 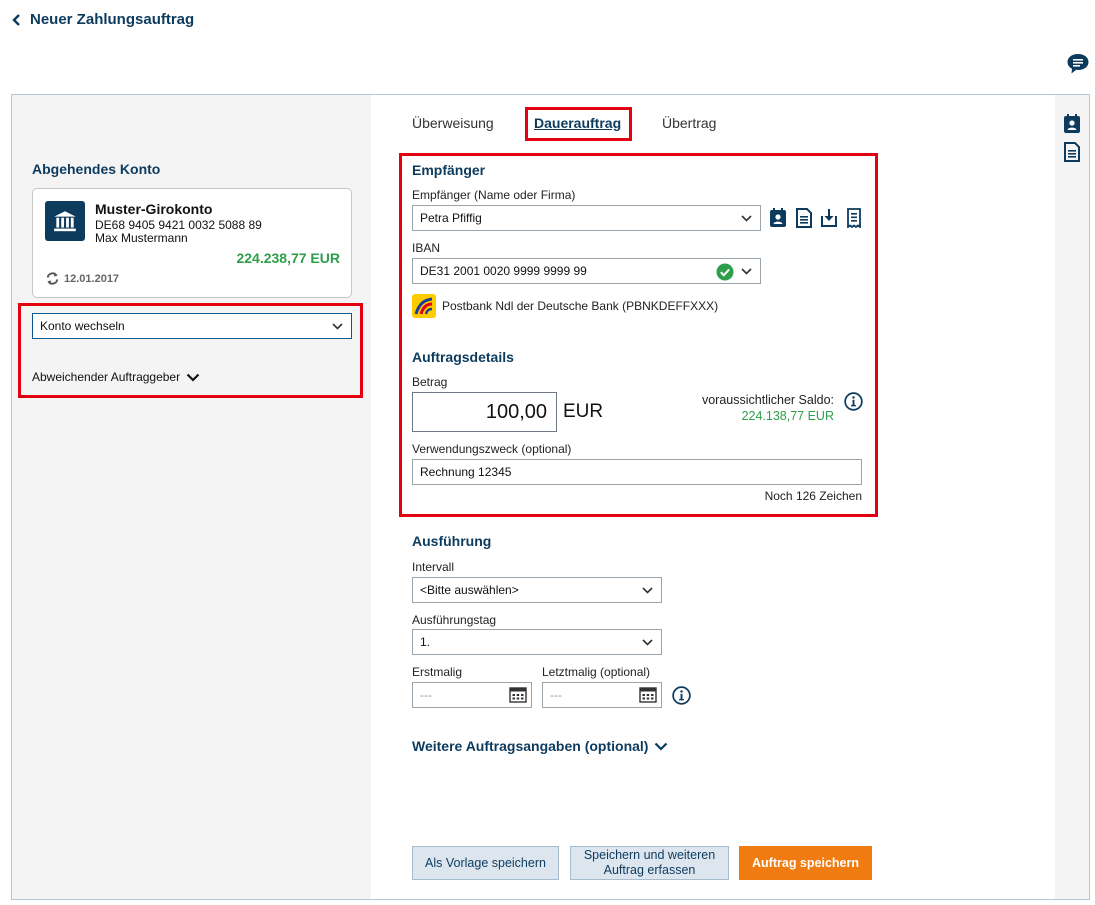 I want to click on highlight-box-tab, so click(x=578, y=124).